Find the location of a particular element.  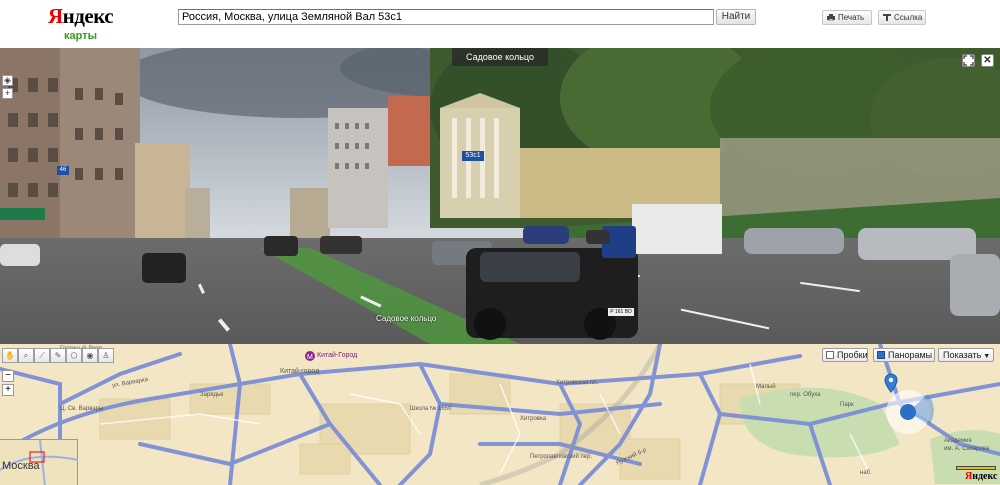

street-name-overlay-top: Садовое кольцо is located at coordinates (500, 57).